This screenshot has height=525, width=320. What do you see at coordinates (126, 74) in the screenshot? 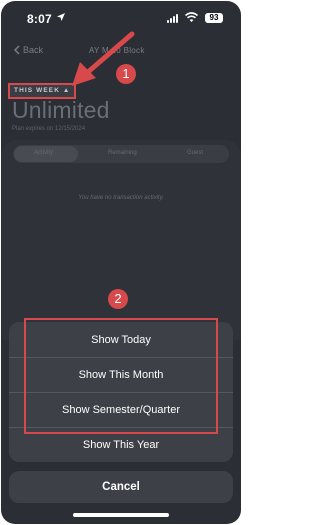
I see `step-badge-1: 1` at bounding box center [126, 74].